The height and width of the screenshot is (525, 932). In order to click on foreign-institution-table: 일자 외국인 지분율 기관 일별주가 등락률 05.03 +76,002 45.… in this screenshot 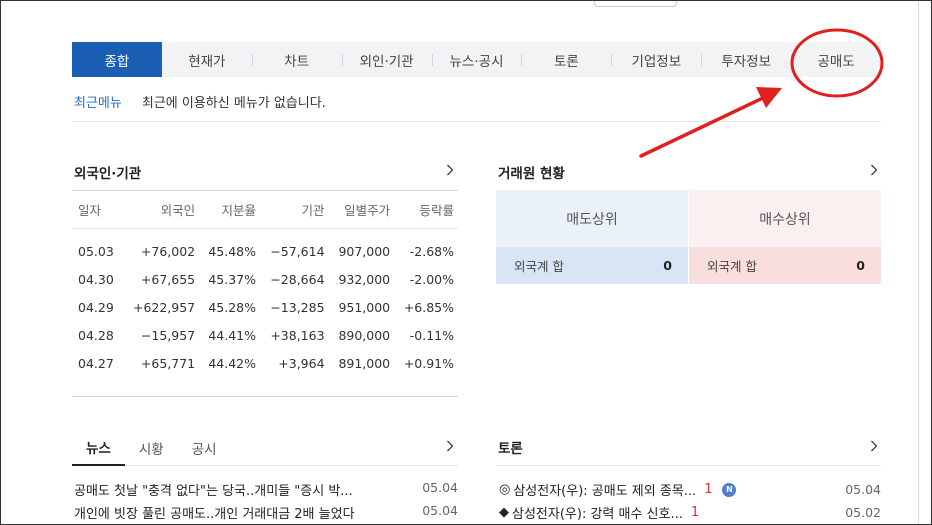, I will do `click(265, 284)`.